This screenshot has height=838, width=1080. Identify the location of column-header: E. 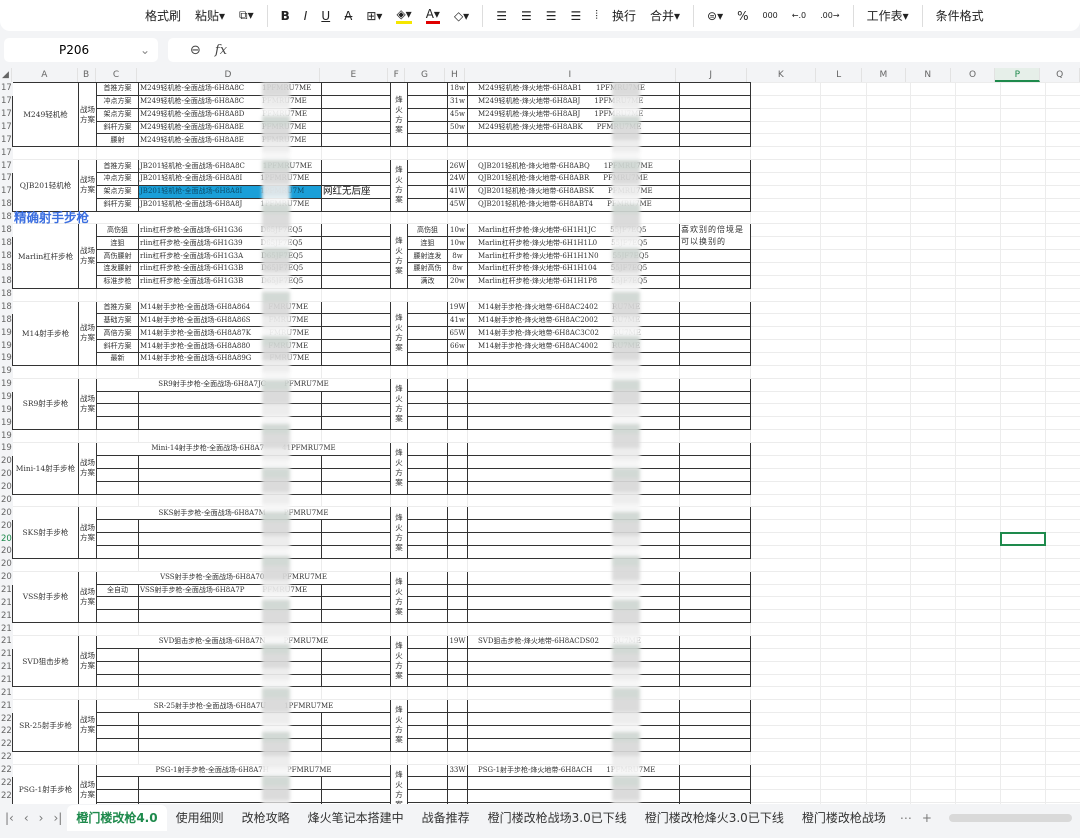
(354, 75).